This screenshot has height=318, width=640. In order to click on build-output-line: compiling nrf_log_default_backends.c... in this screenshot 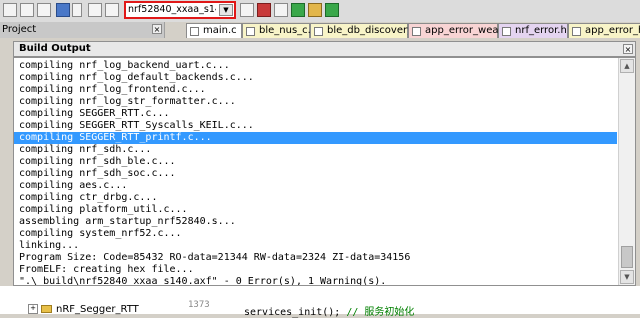, I will do `click(315, 78)`.